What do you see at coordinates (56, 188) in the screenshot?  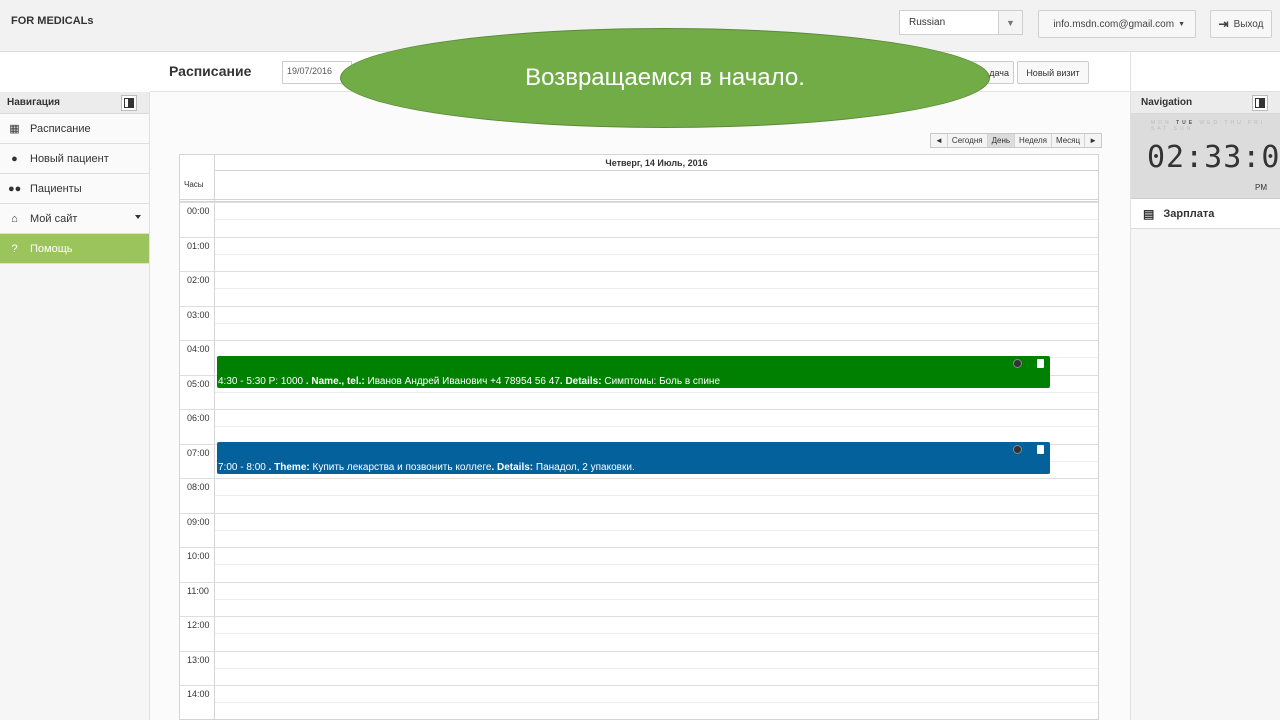 I see `sidebar-item-label: Пациенты` at bounding box center [56, 188].